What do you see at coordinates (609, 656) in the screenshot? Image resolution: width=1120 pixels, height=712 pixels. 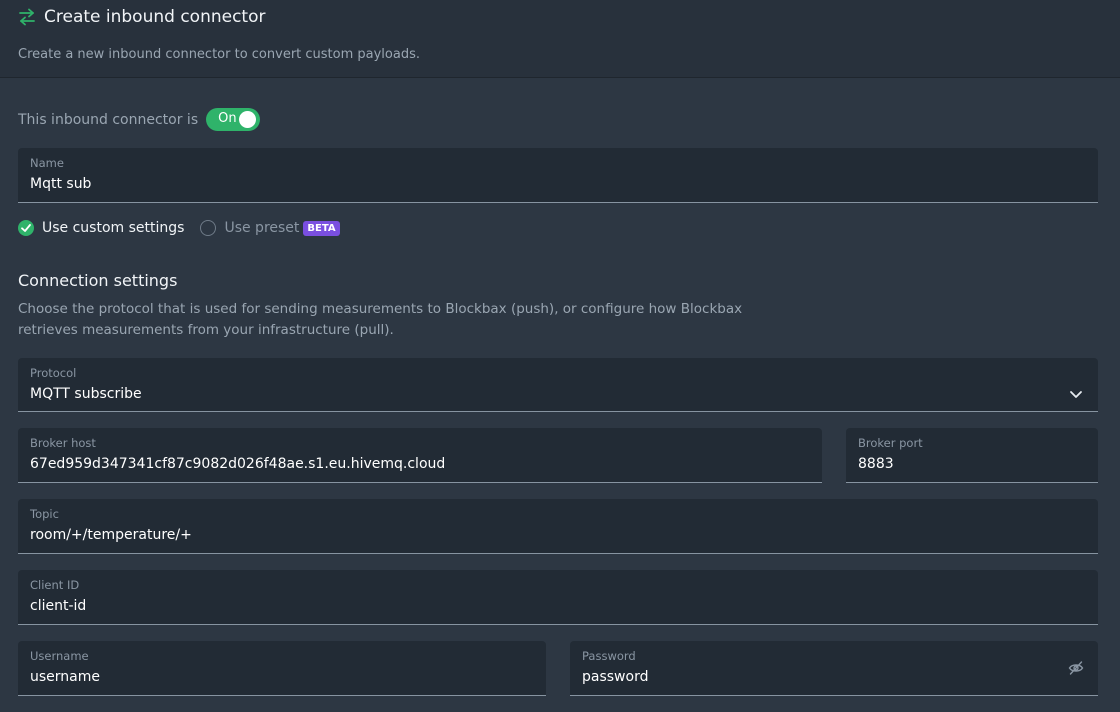 I see `password-label: Password` at bounding box center [609, 656].